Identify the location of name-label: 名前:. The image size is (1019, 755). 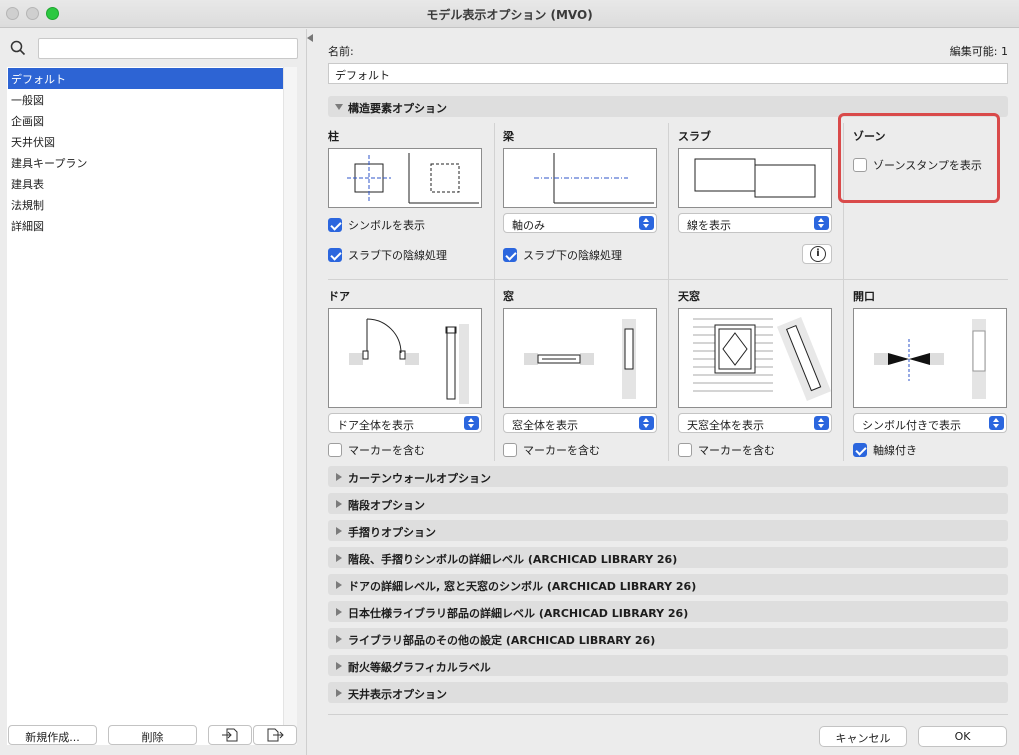
(341, 51).